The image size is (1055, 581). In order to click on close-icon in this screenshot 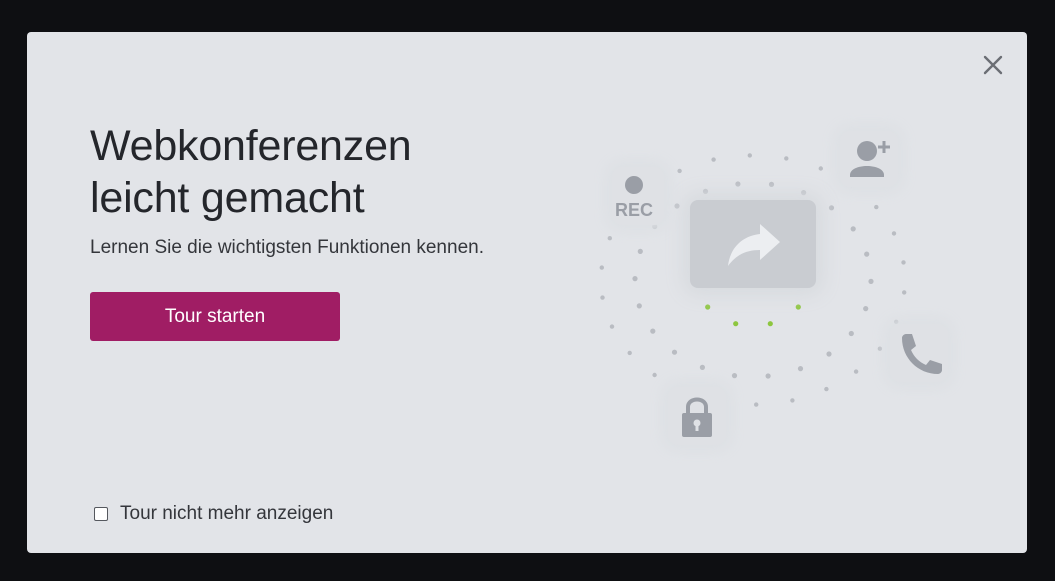, I will do `click(993, 65)`.